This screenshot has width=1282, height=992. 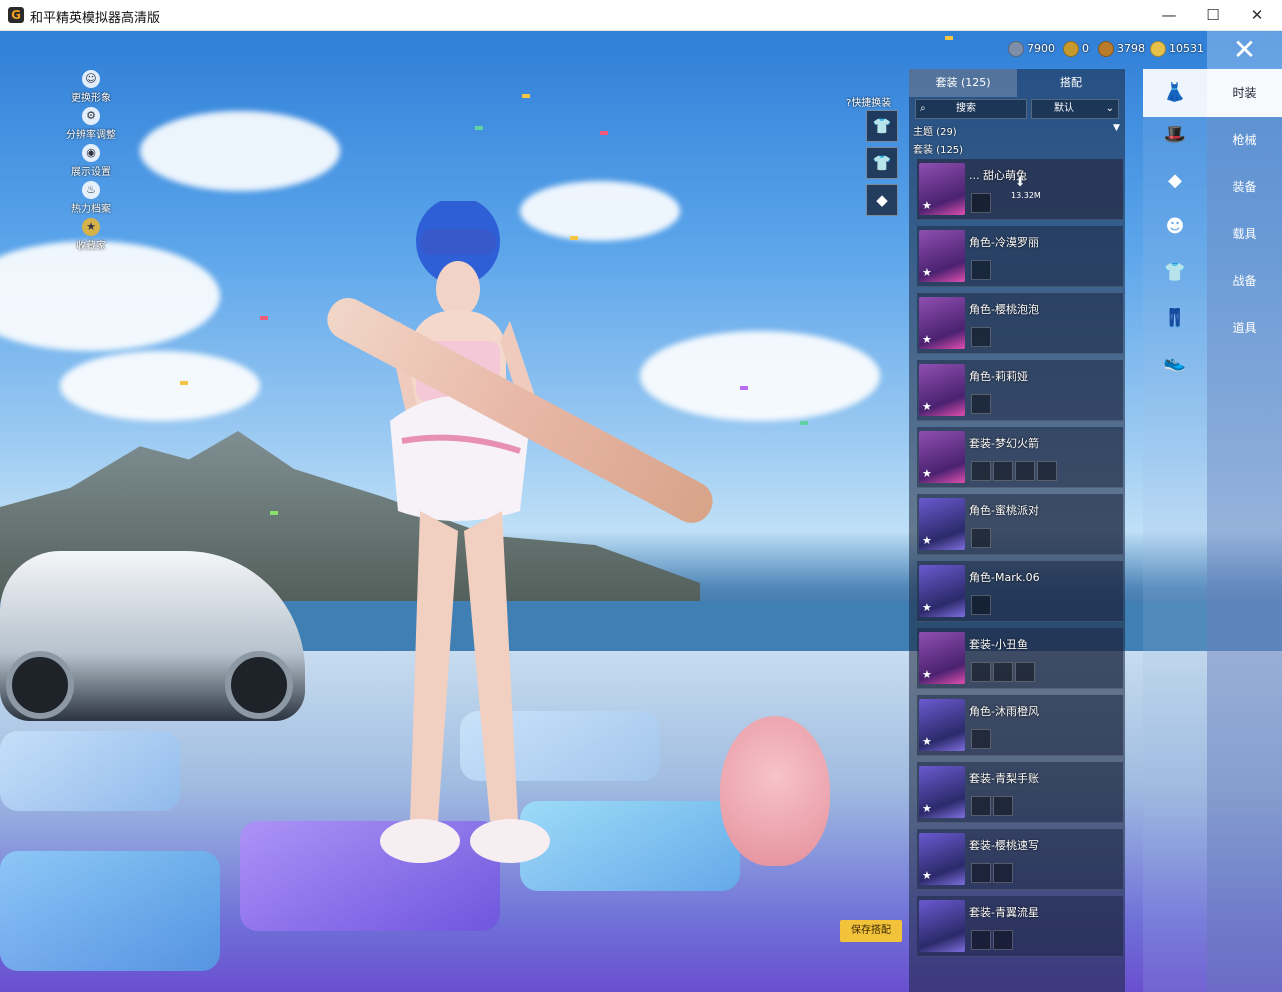 I want to click on shoes-category-icon: 👟, so click(x=1175, y=363).